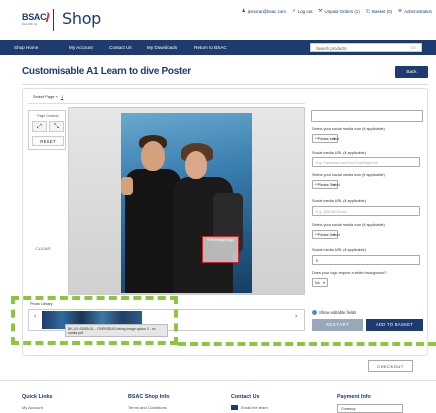 This screenshot has width=436, height=413. What do you see at coordinates (39, 126) in the screenshot?
I see `zoom-in-icon: ⤢` at bounding box center [39, 126].